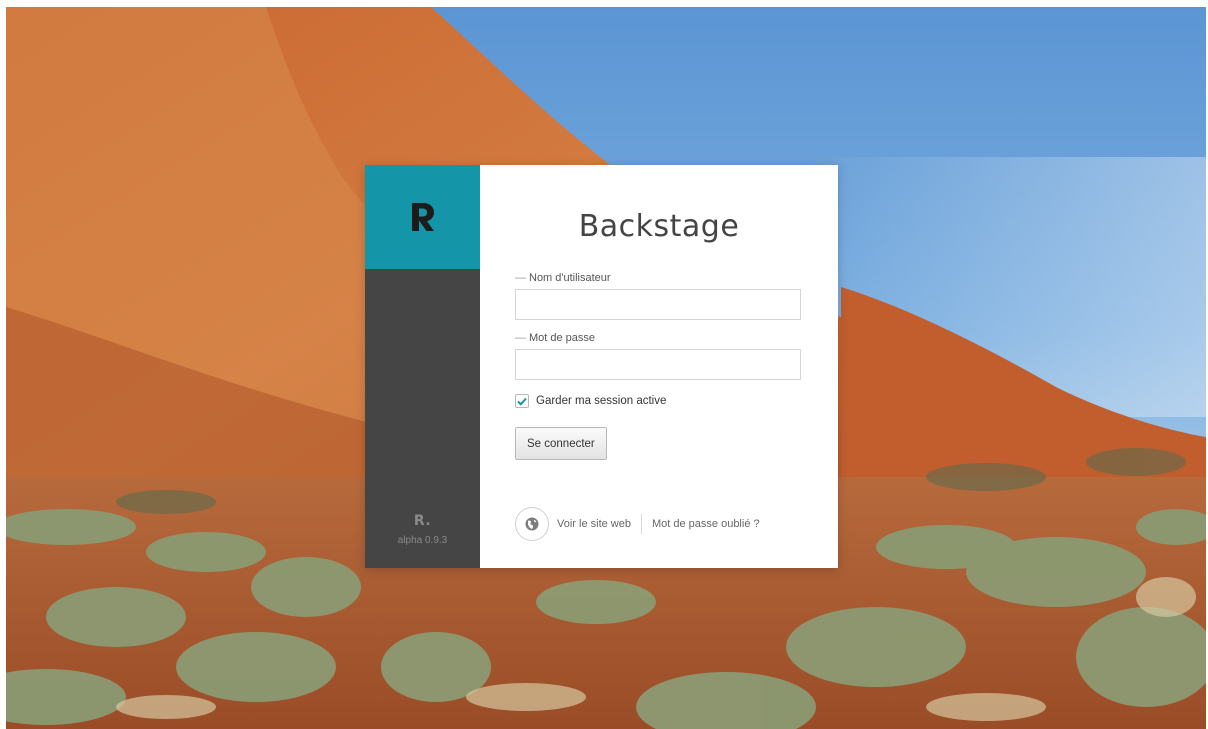 The height and width of the screenshot is (729, 1208). I want to click on version-label: alpha 0.9.3, so click(422, 540).